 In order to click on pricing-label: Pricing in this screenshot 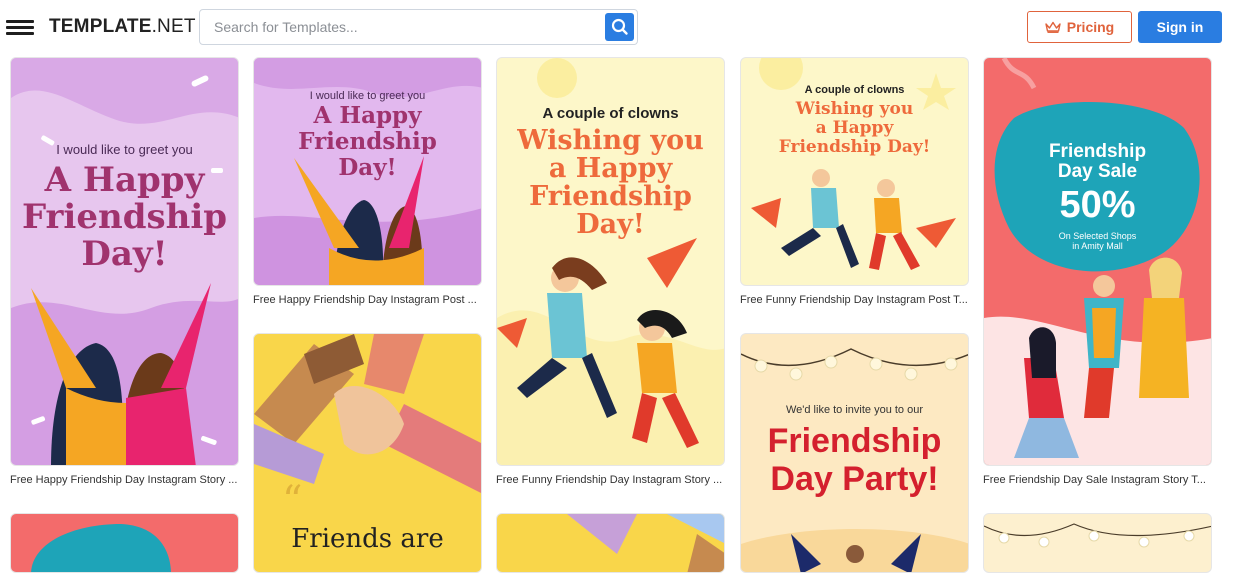, I will do `click(1090, 27)`.